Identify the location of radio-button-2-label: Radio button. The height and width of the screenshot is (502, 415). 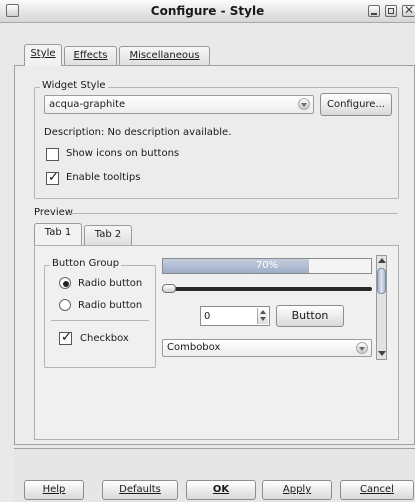
(110, 305).